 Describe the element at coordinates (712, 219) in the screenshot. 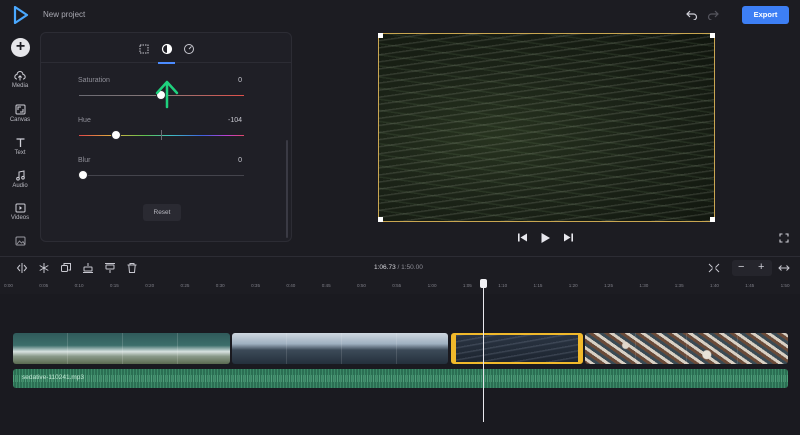

I see `resize-handle-bottom-right` at that location.